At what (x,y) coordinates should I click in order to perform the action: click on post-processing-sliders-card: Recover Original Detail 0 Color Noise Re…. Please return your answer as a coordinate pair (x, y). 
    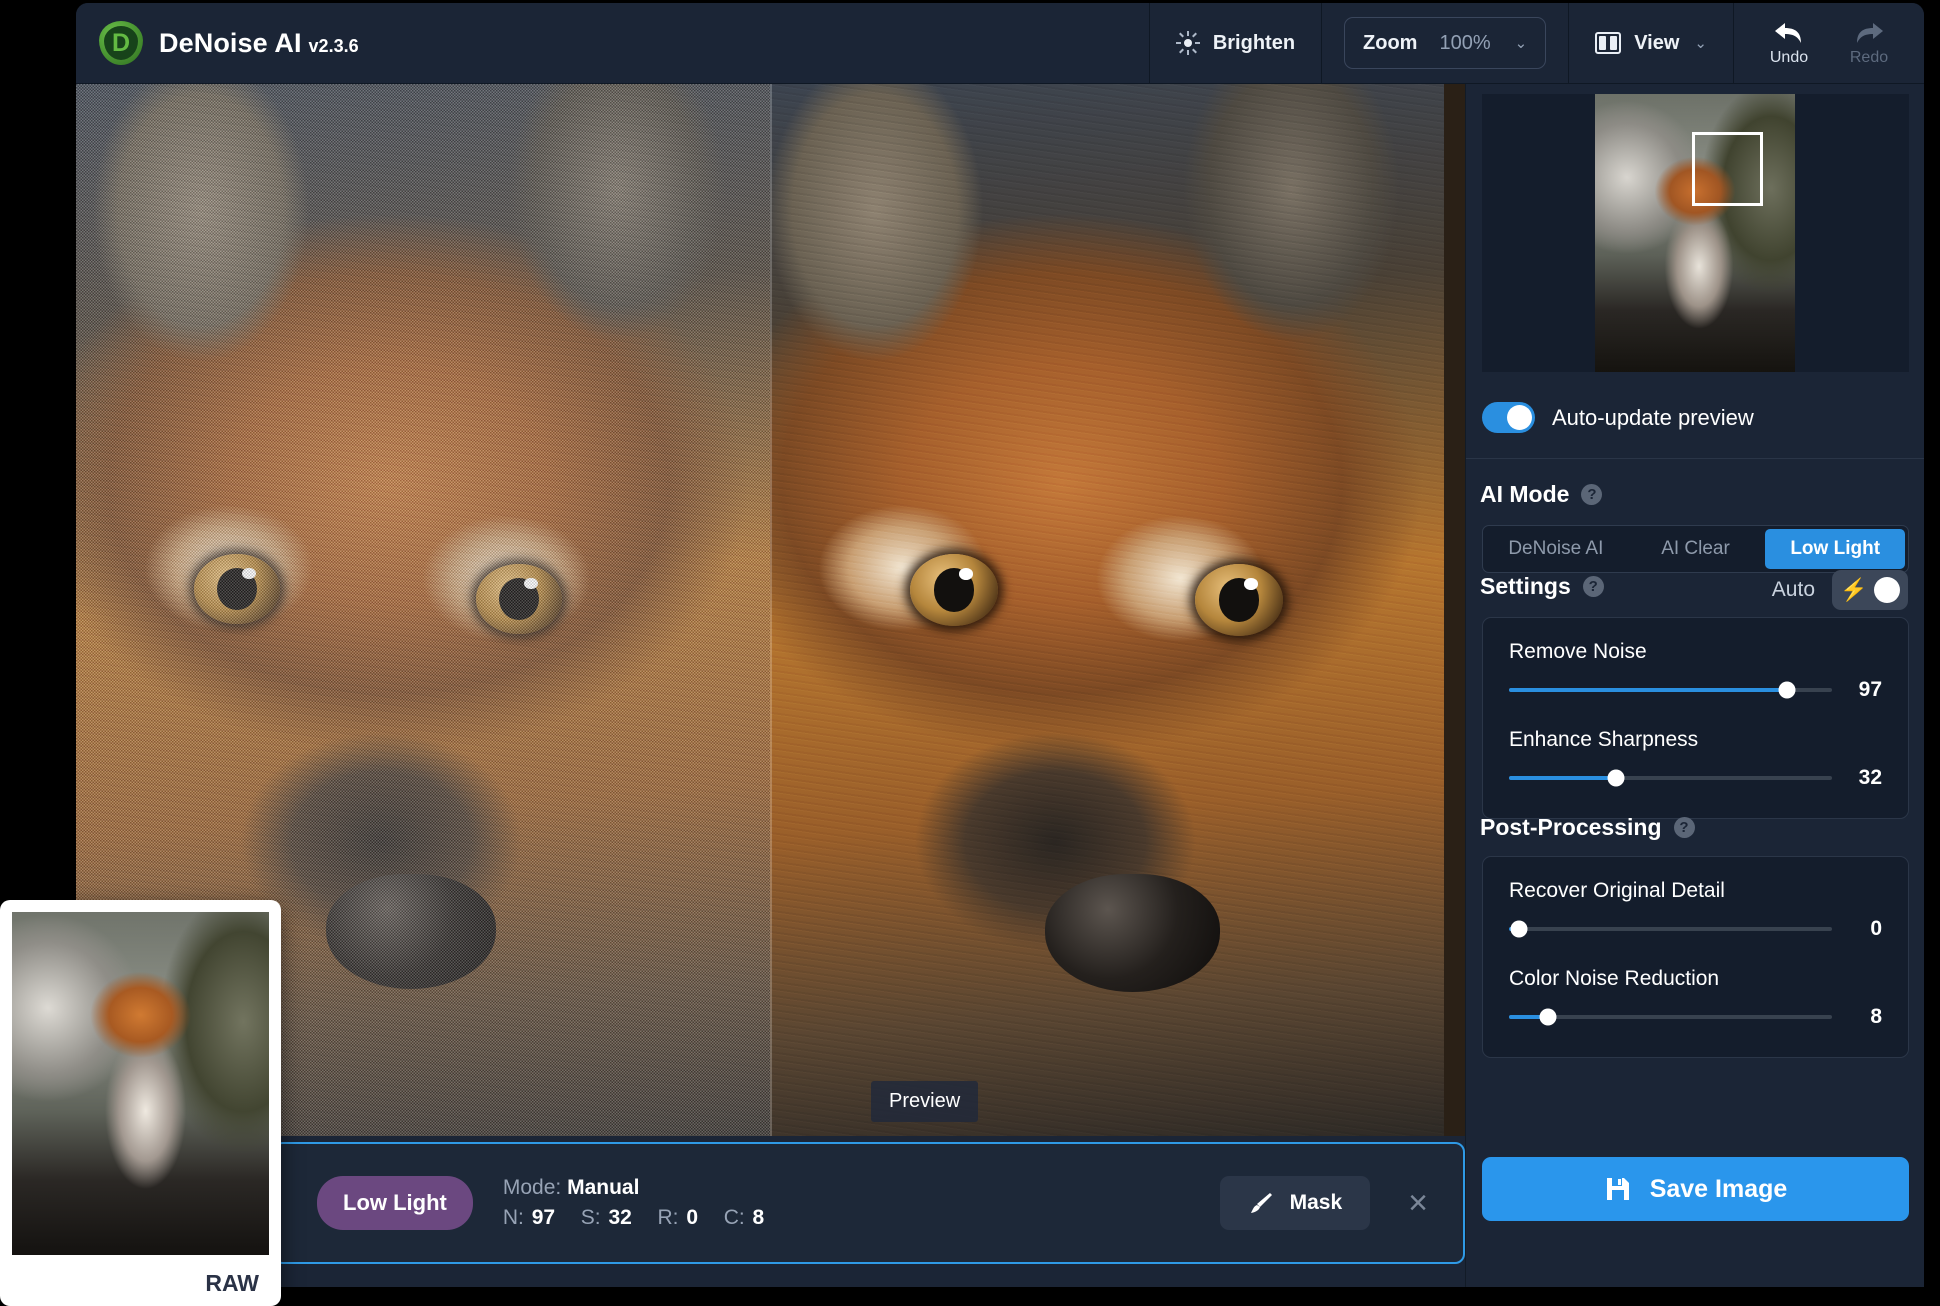
    Looking at the image, I should click on (1695, 957).